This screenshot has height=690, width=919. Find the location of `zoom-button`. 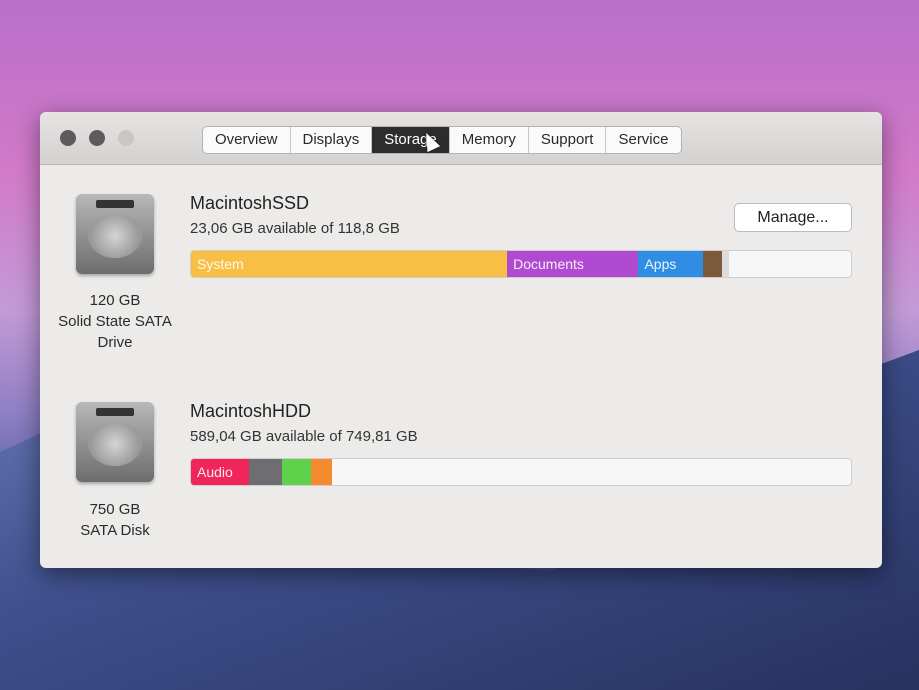

zoom-button is located at coordinates (126, 138).